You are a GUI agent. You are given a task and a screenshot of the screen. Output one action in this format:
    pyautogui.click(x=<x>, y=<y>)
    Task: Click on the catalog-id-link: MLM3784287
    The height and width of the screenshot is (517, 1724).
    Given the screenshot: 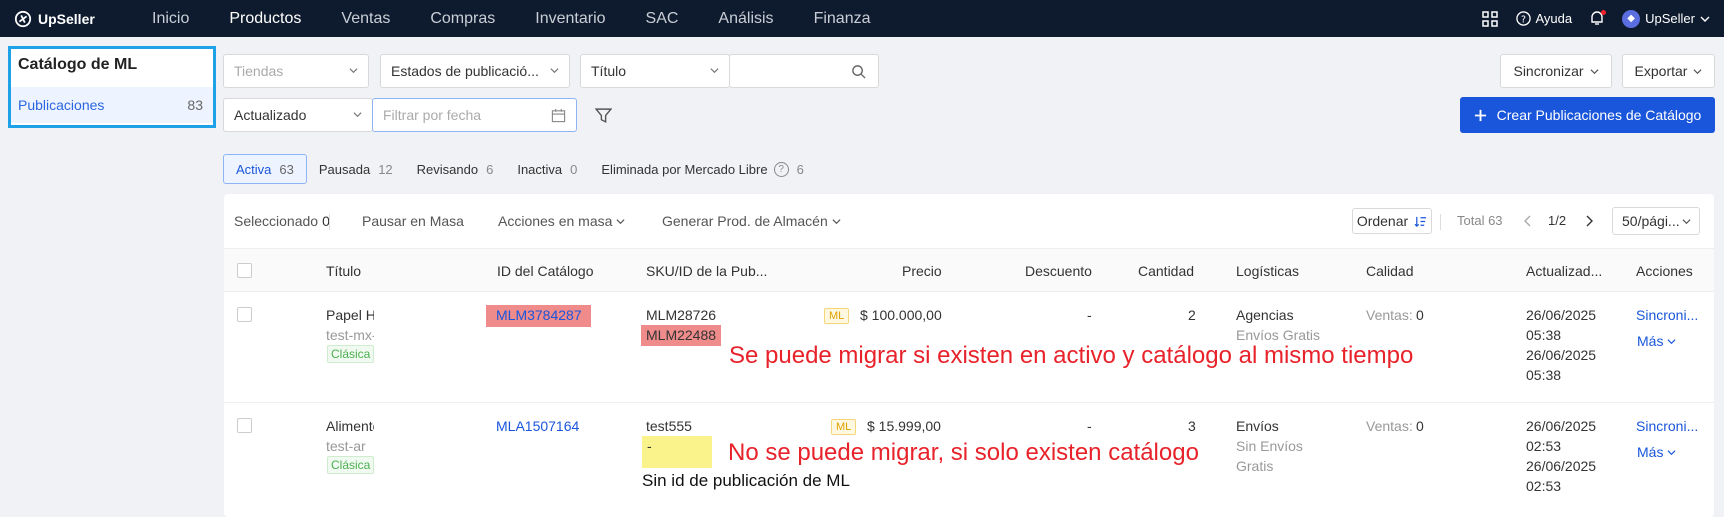 What is the action you would take?
    pyautogui.click(x=539, y=315)
    